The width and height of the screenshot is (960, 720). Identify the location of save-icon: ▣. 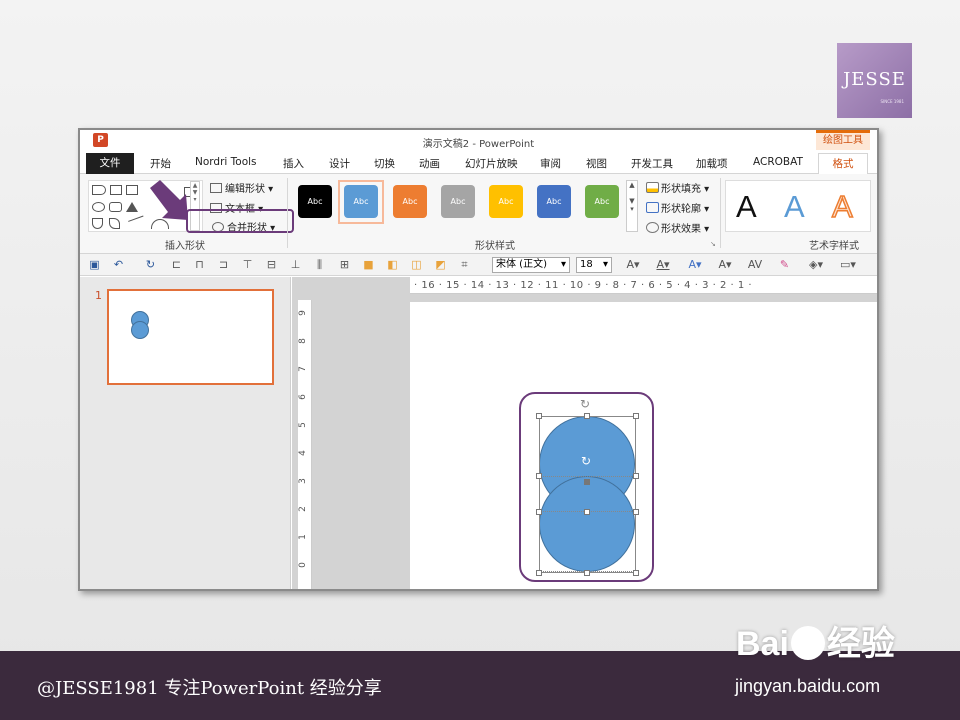
(94, 264).